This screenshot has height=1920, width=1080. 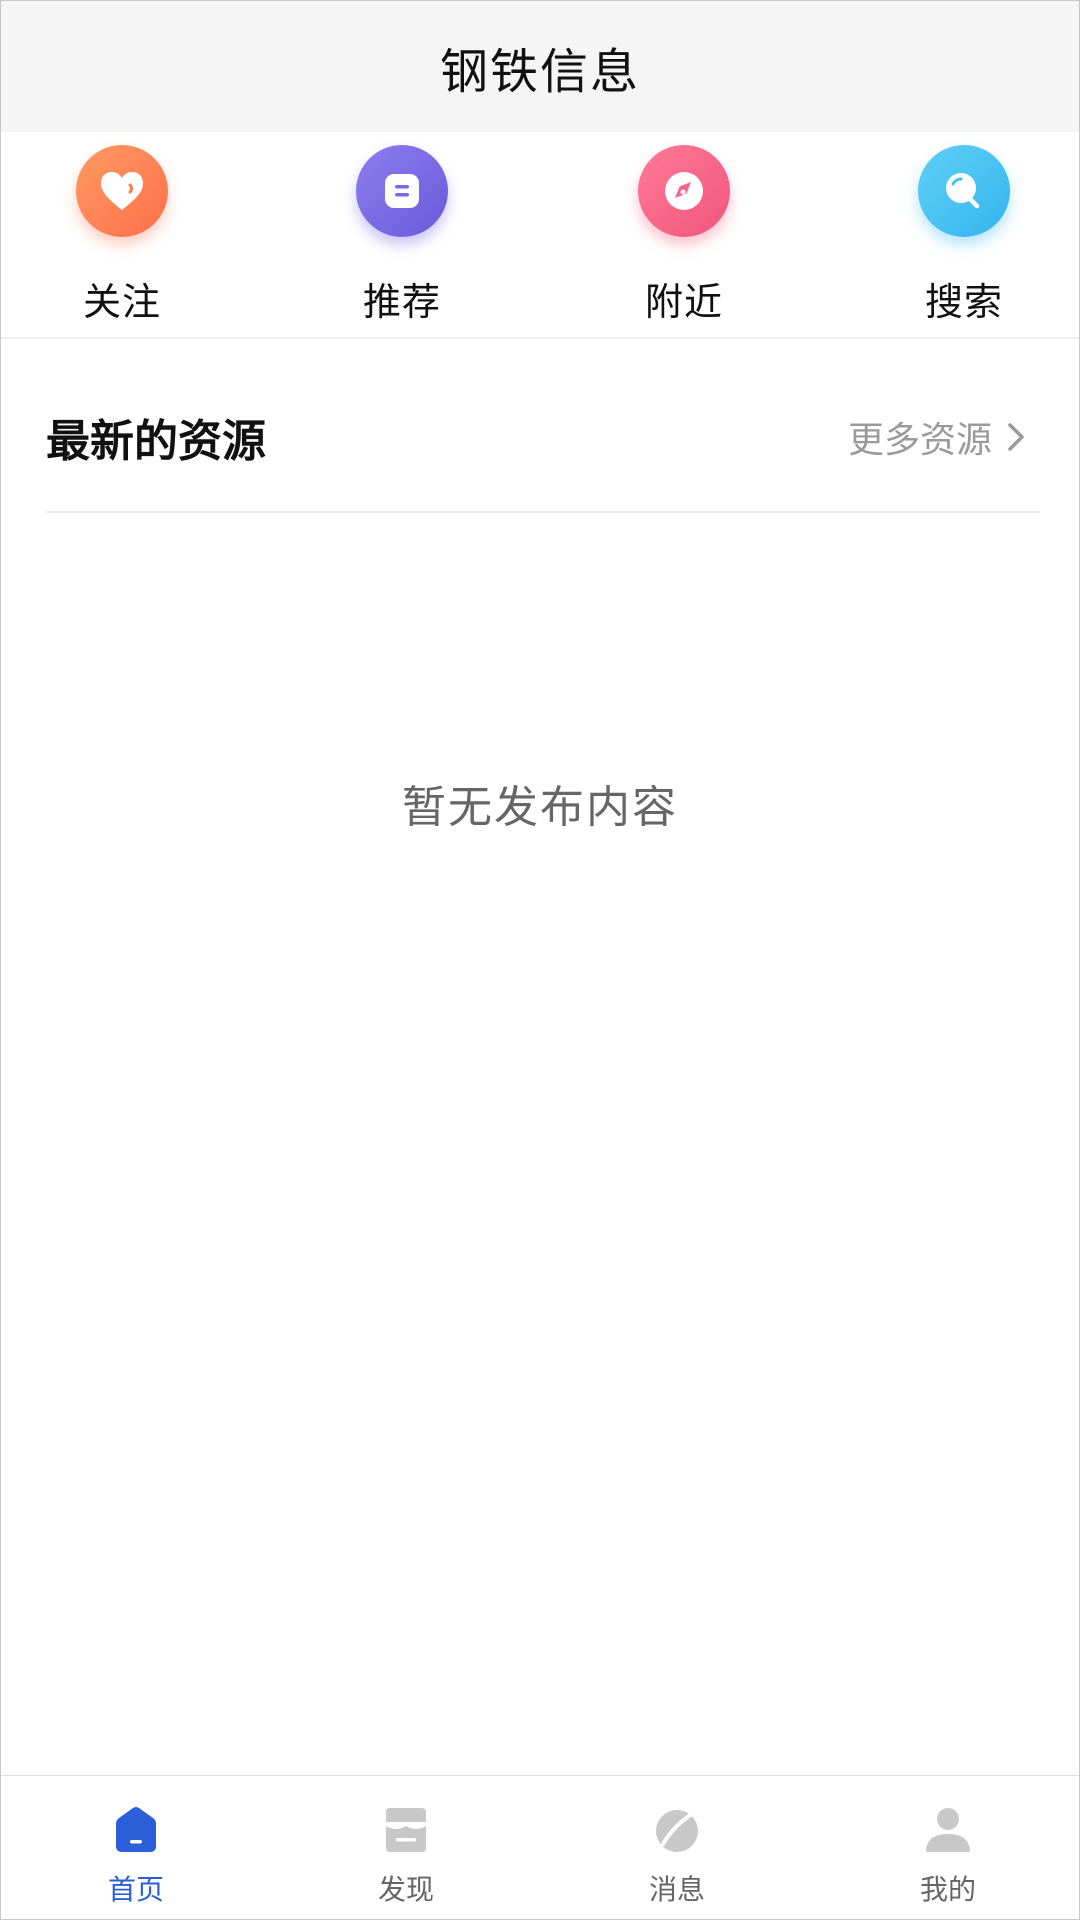 I want to click on empty-state-text: 暂无发布内容, so click(x=540, y=807).